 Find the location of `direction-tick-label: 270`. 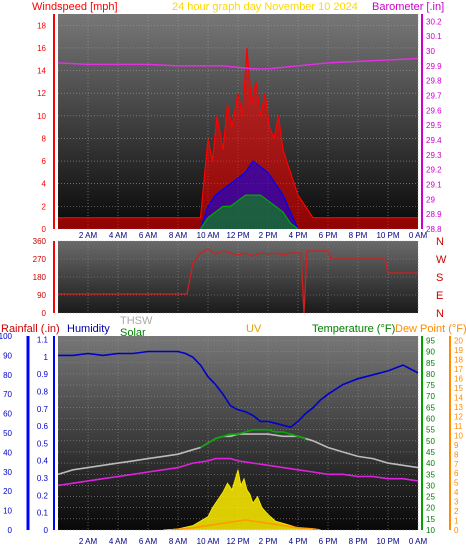

direction-tick-label: 270 is located at coordinates (40, 259).